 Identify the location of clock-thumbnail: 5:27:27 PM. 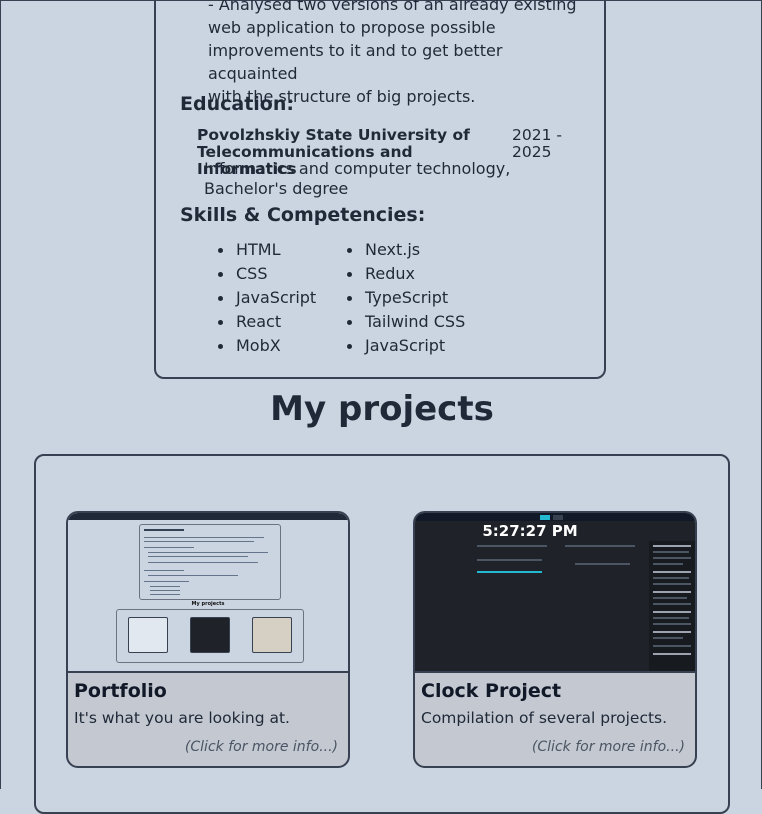
(555, 593).